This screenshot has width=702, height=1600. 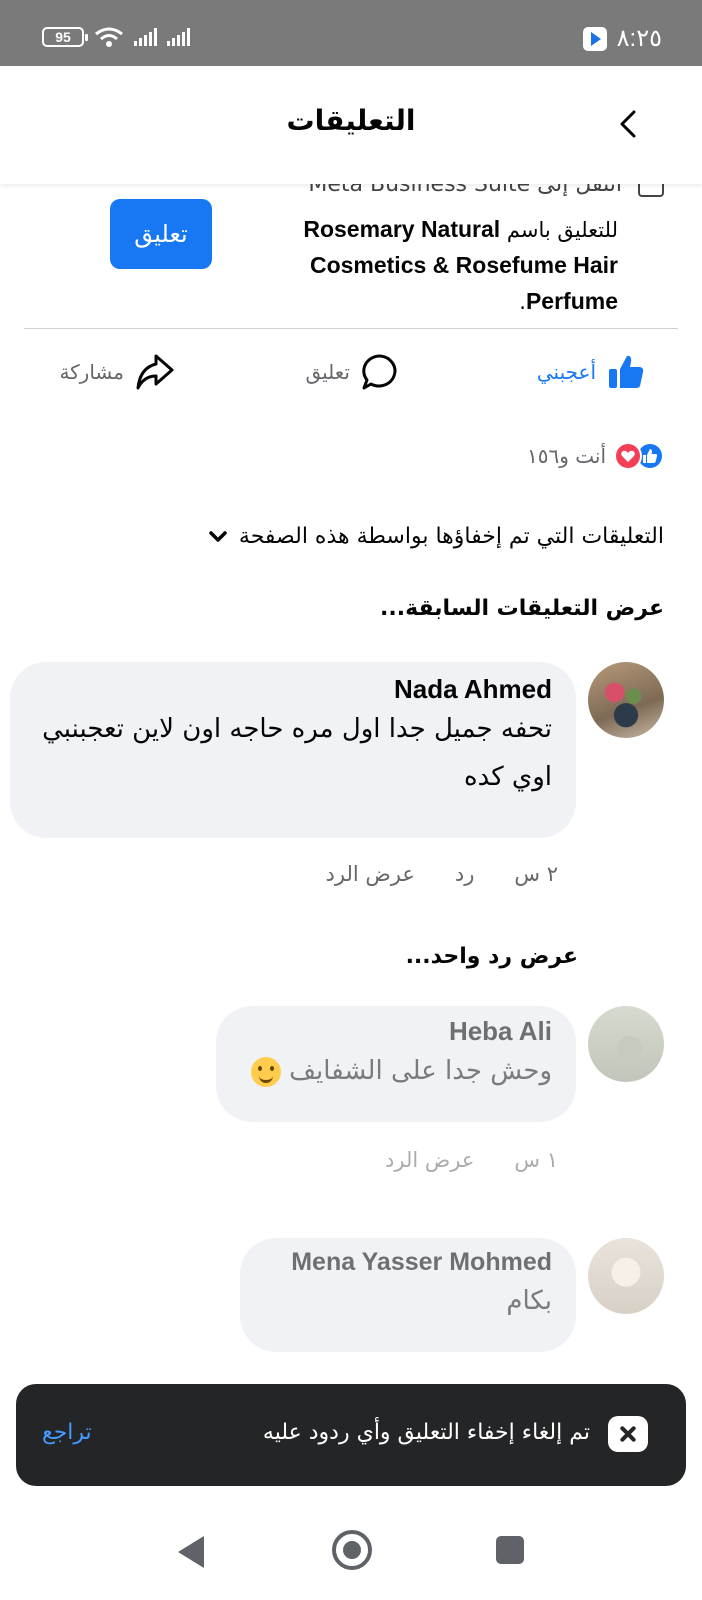 I want to click on nav-back-icon, so click(x=191, y=1552).